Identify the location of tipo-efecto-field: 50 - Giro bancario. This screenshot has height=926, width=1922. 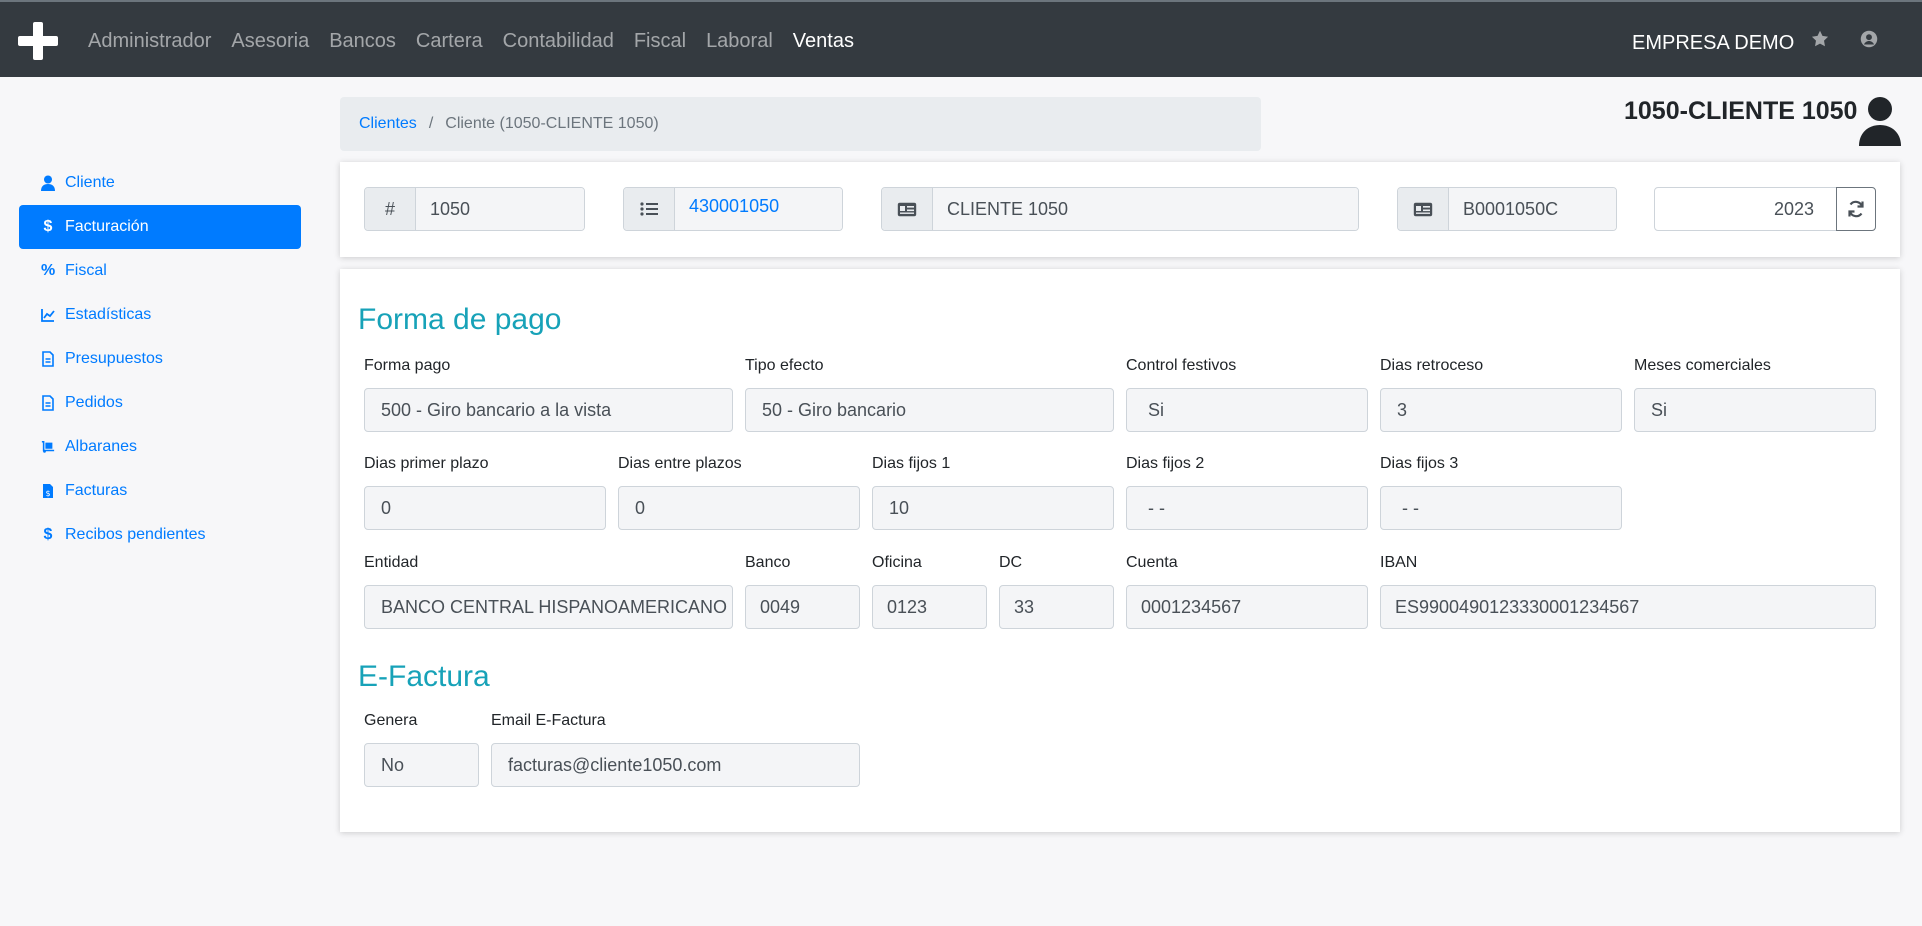
(929, 410).